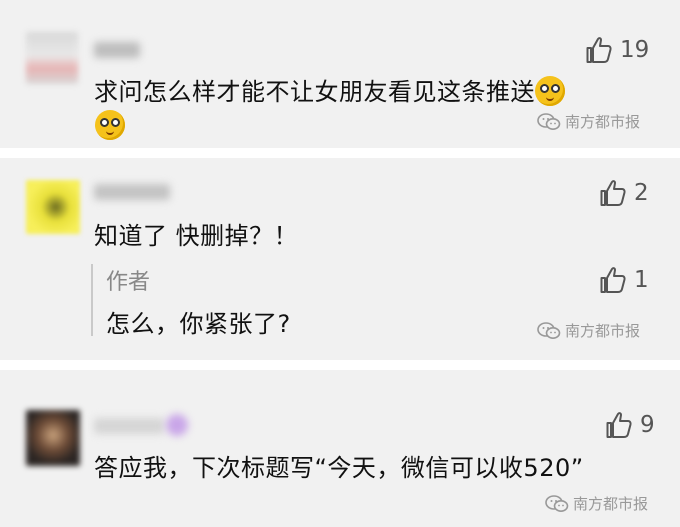 The image size is (680, 527). I want to click on comment-text: 知道了 快删掉？！, so click(196, 236).